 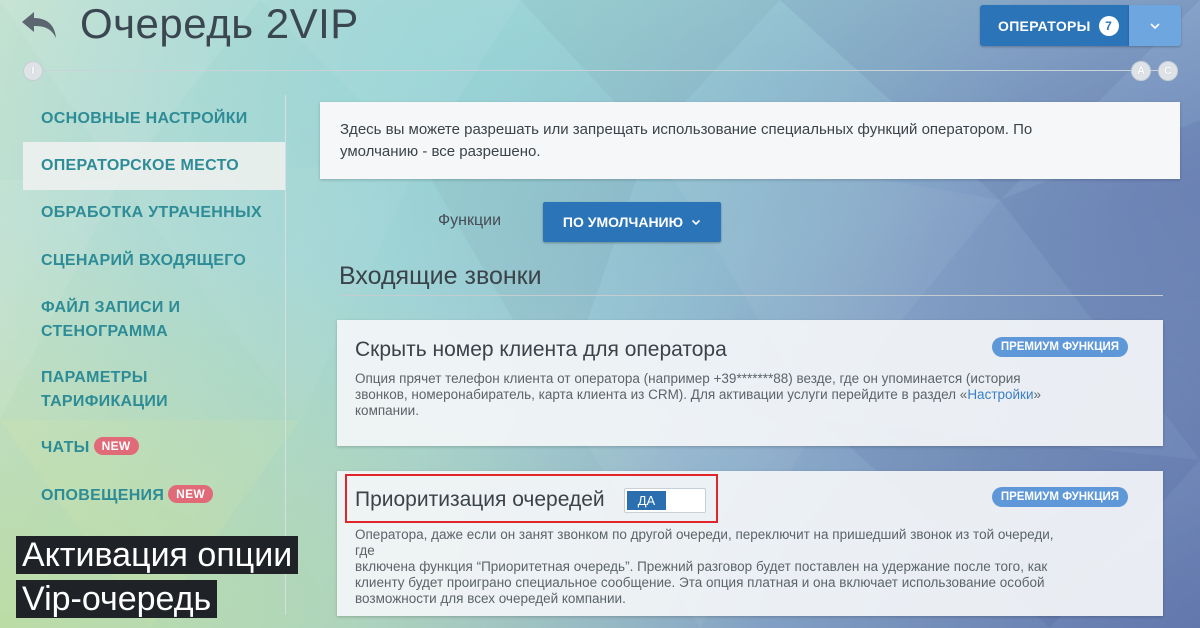 What do you see at coordinates (470, 220) in the screenshot?
I see `functions-label: Функции` at bounding box center [470, 220].